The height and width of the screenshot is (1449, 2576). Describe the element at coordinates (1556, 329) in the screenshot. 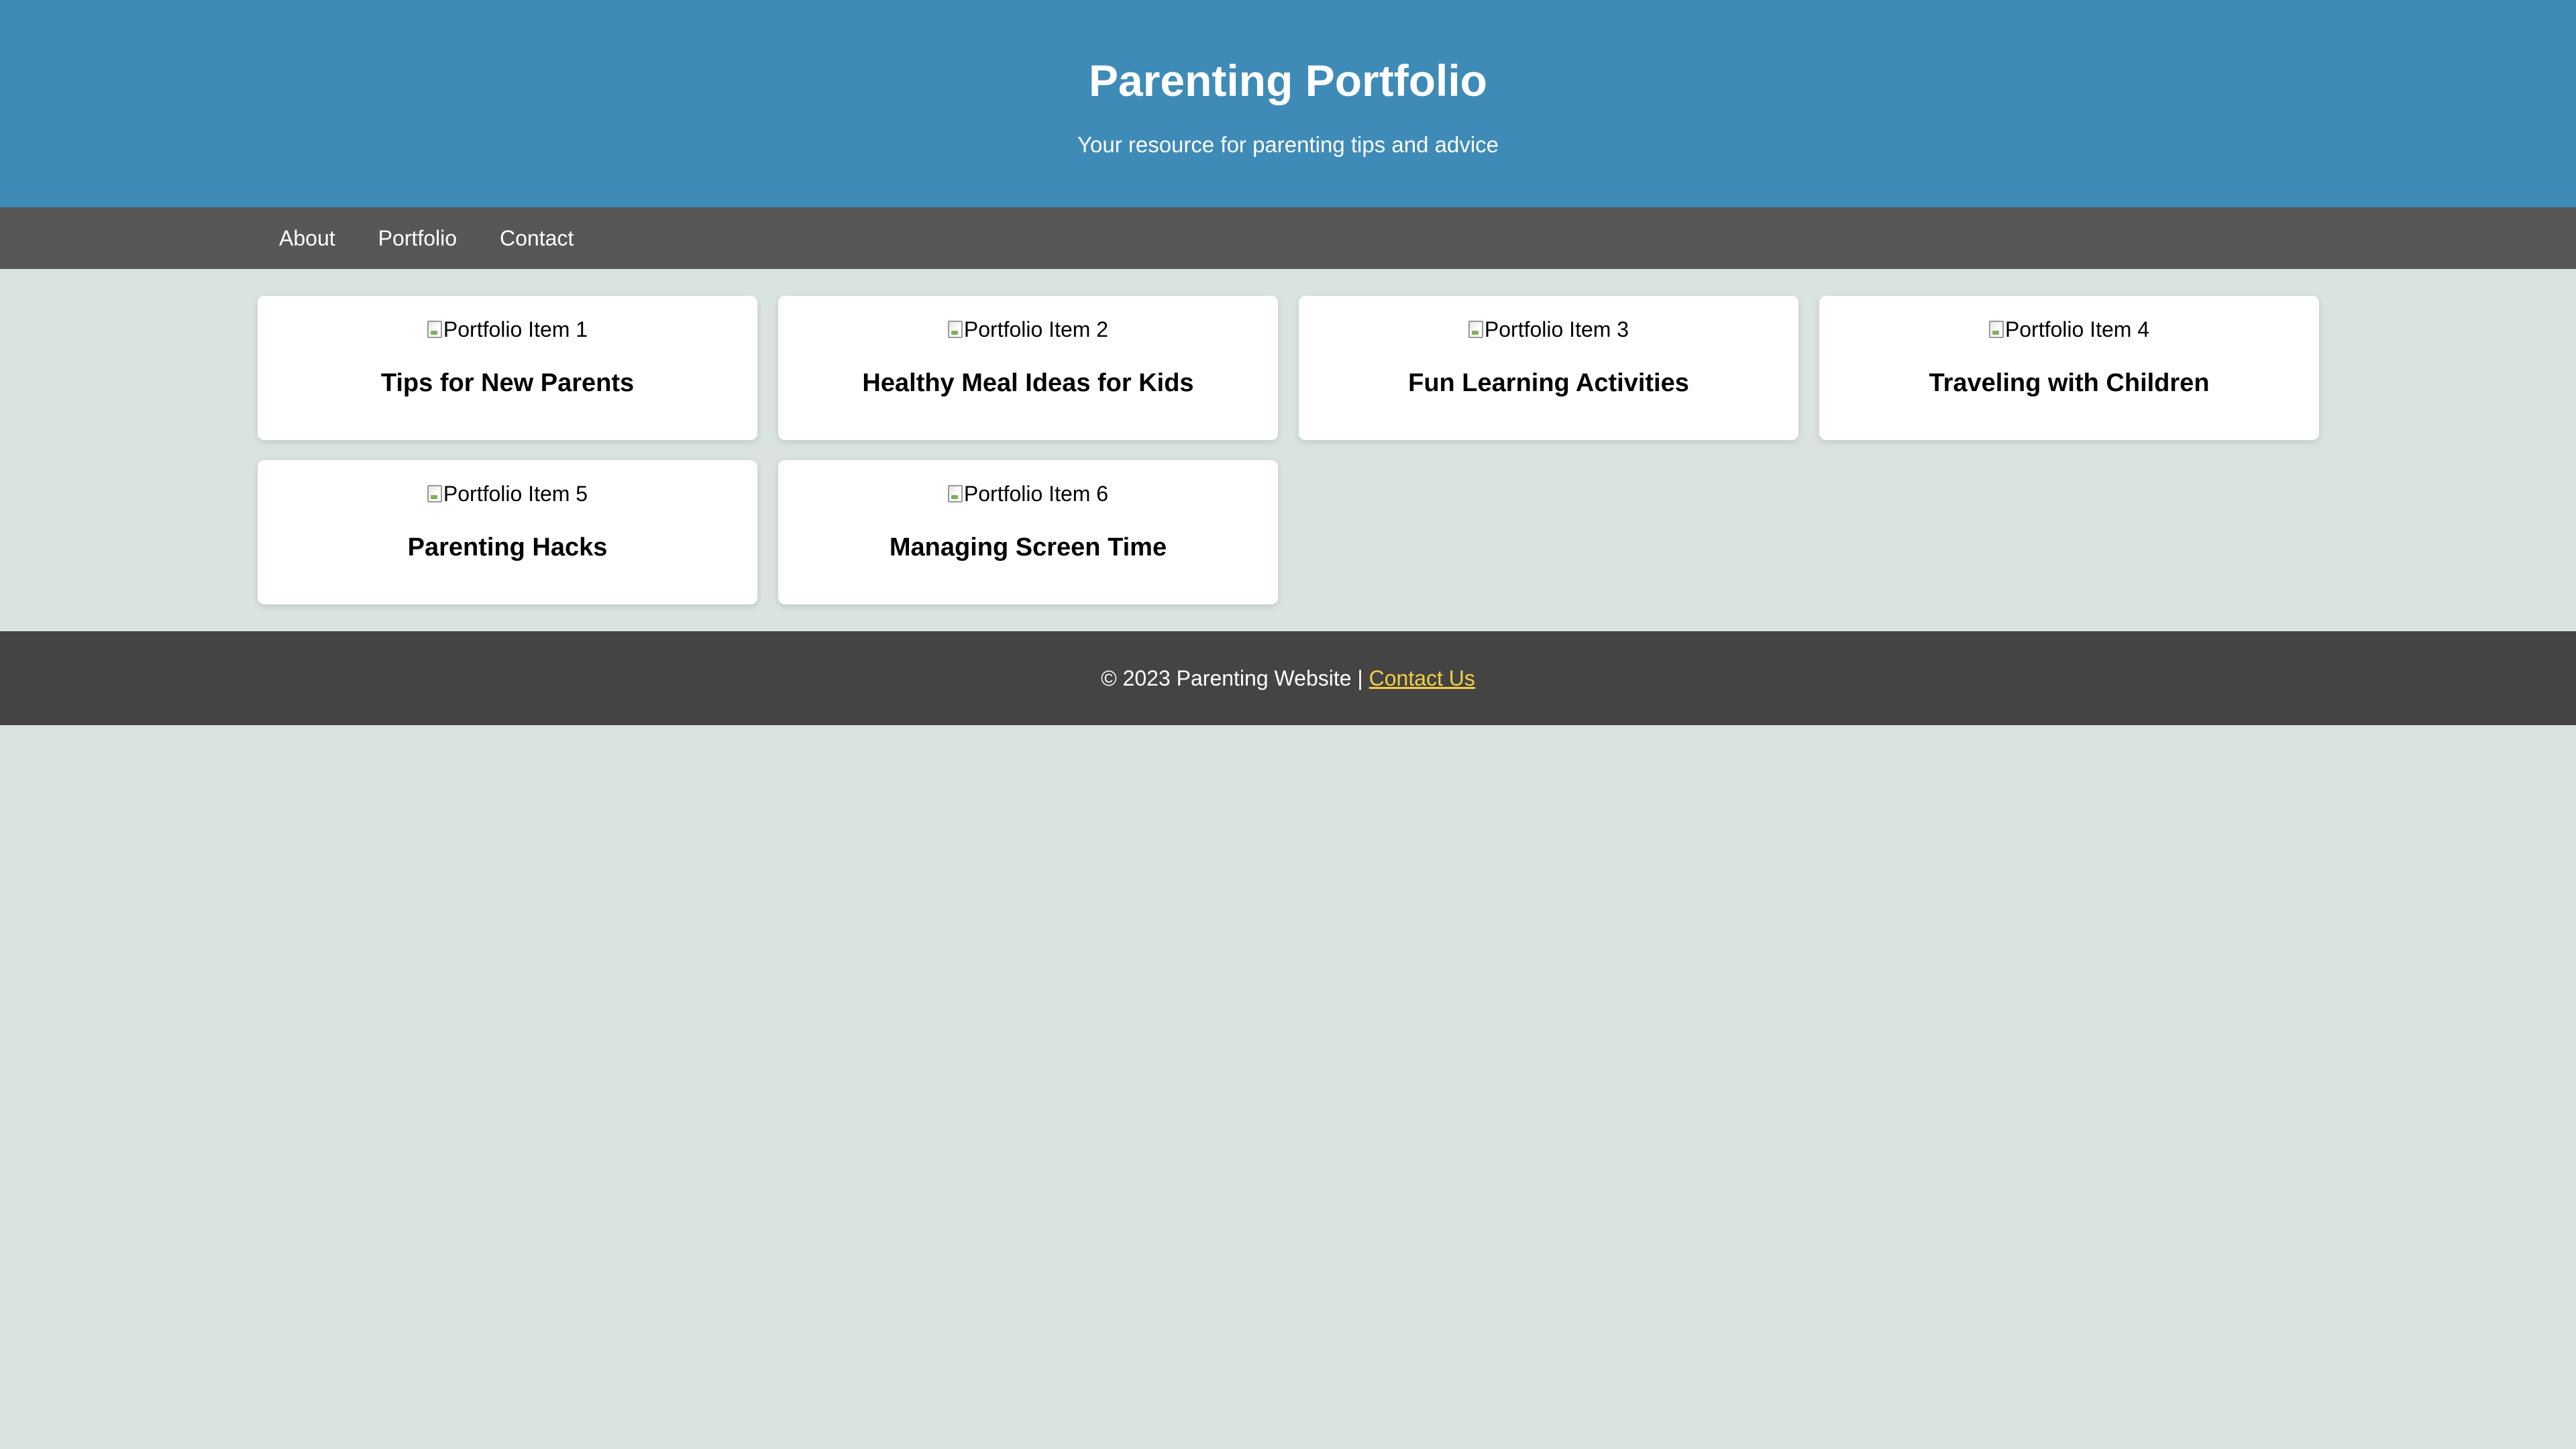

I see `portfolio-image-alt: Portfolio Item 3` at that location.